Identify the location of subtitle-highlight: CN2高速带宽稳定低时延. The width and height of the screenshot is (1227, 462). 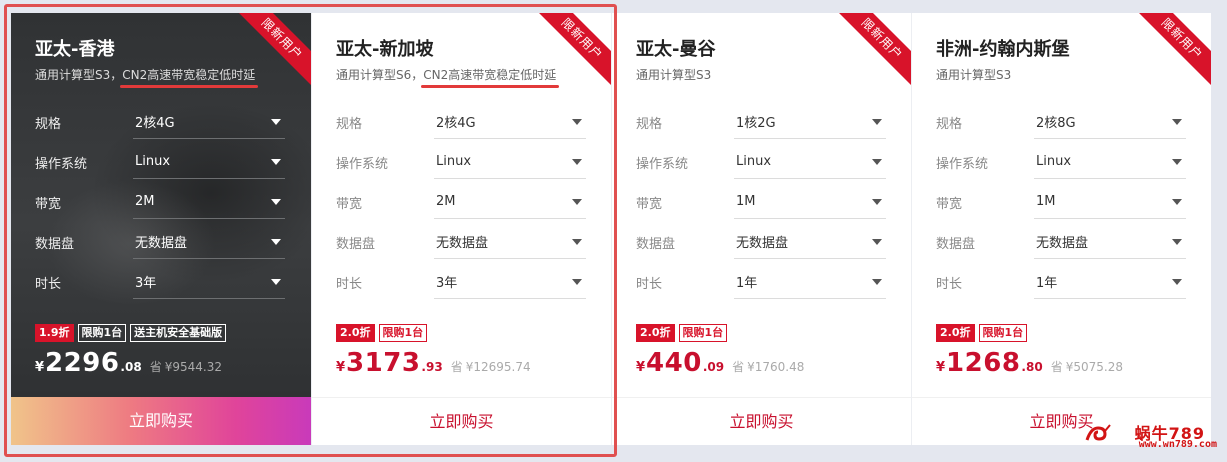
(189, 75).